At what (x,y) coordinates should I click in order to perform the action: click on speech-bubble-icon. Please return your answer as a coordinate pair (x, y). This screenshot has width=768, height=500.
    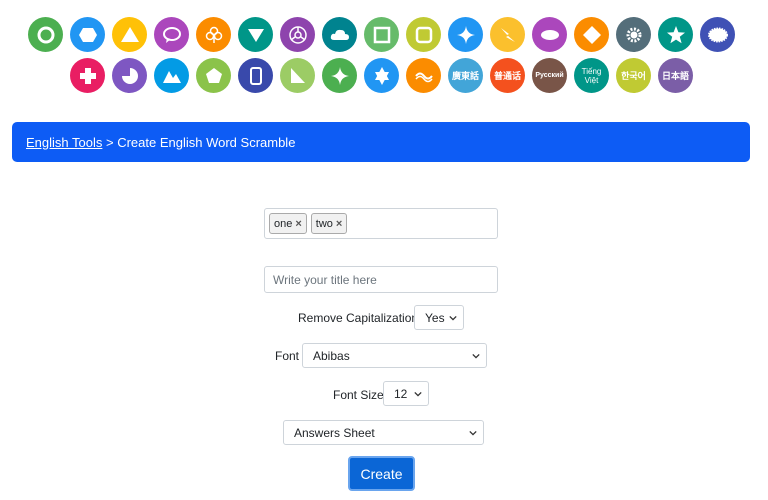
    Looking at the image, I should click on (171, 34).